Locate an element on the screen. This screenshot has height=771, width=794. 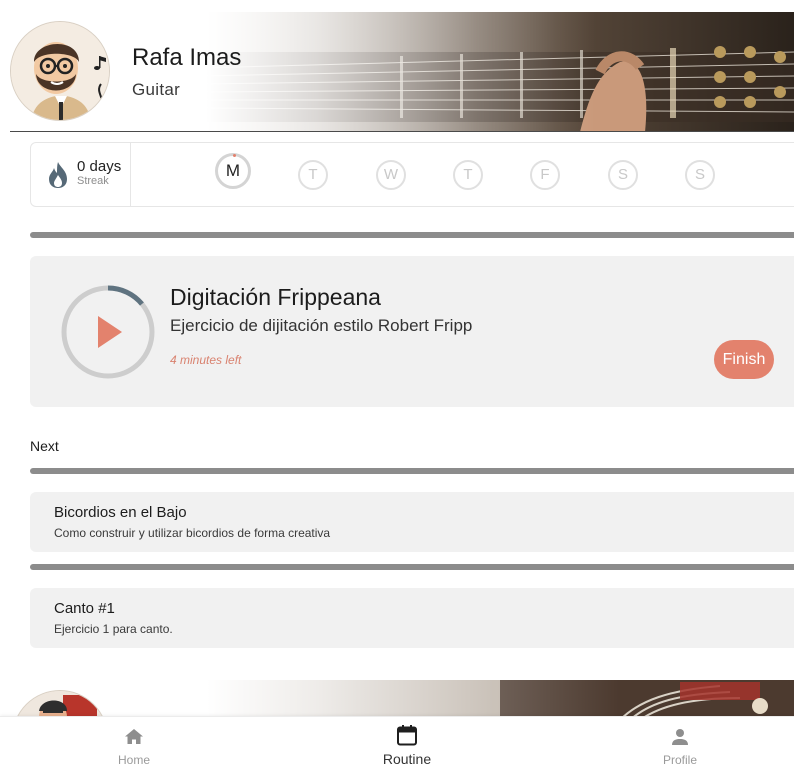
finish-button: Finish is located at coordinates (744, 359).